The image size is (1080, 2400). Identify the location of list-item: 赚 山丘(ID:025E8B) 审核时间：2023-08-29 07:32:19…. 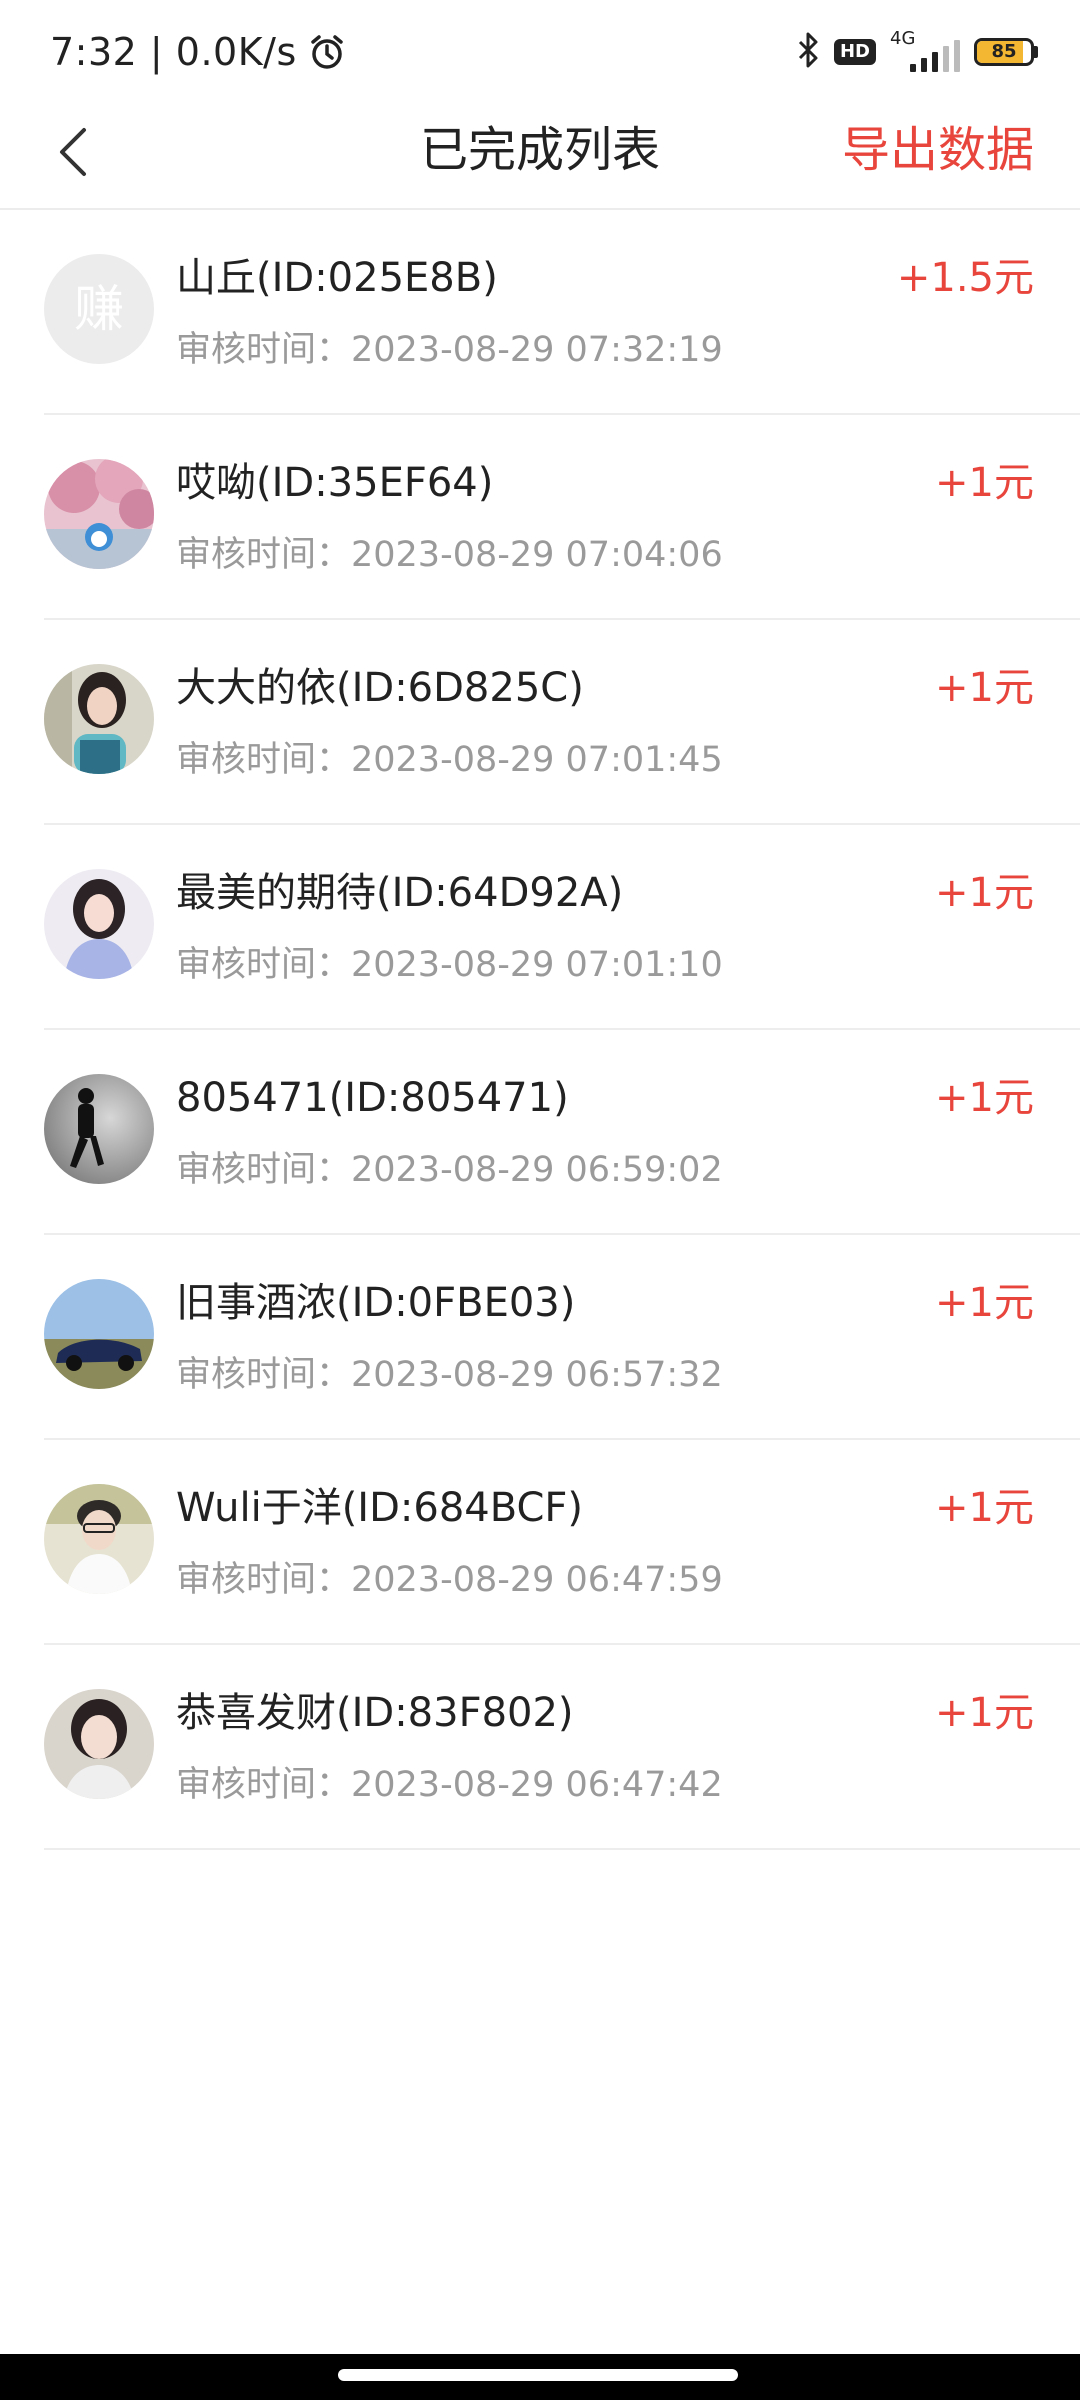
(540, 312).